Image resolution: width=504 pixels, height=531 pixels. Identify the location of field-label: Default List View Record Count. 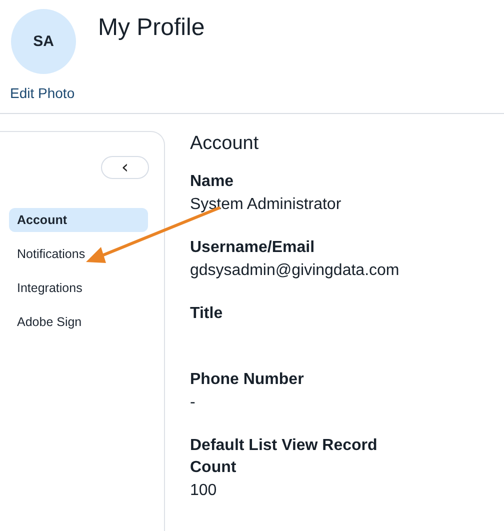
(284, 457).